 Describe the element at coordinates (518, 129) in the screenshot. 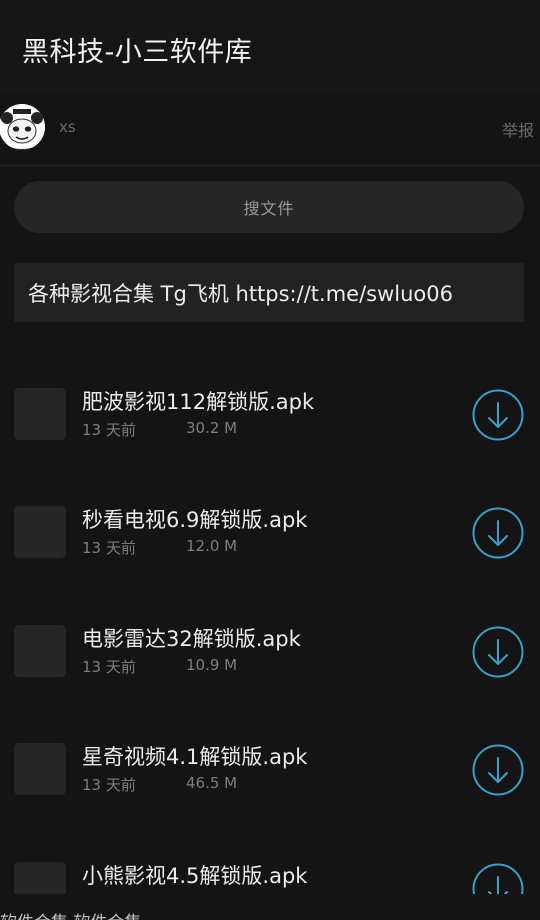

I see `report-link: 举报` at that location.